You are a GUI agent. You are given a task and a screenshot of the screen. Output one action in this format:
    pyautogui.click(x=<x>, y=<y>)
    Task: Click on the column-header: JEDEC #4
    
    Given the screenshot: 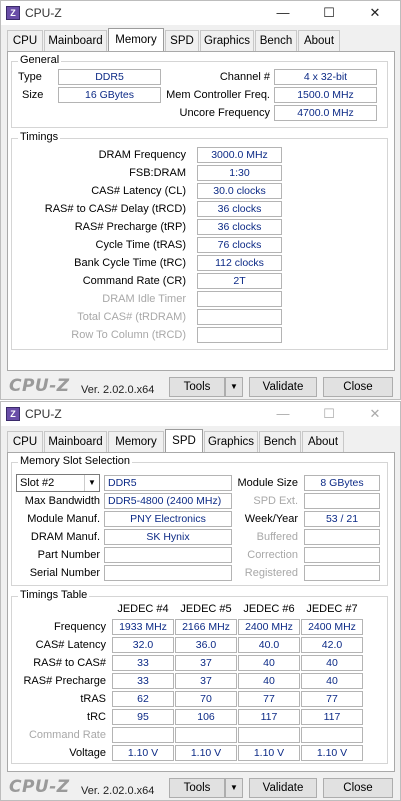 What is the action you would take?
    pyautogui.click(x=143, y=609)
    